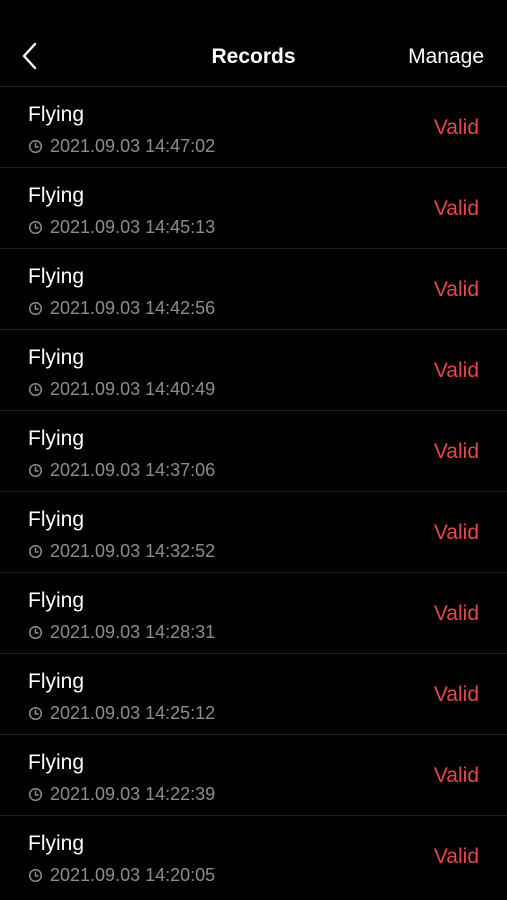 The width and height of the screenshot is (507, 900). Describe the element at coordinates (133, 308) in the screenshot. I see `record-timestamp: 2021.09.03 14:42:56` at that location.